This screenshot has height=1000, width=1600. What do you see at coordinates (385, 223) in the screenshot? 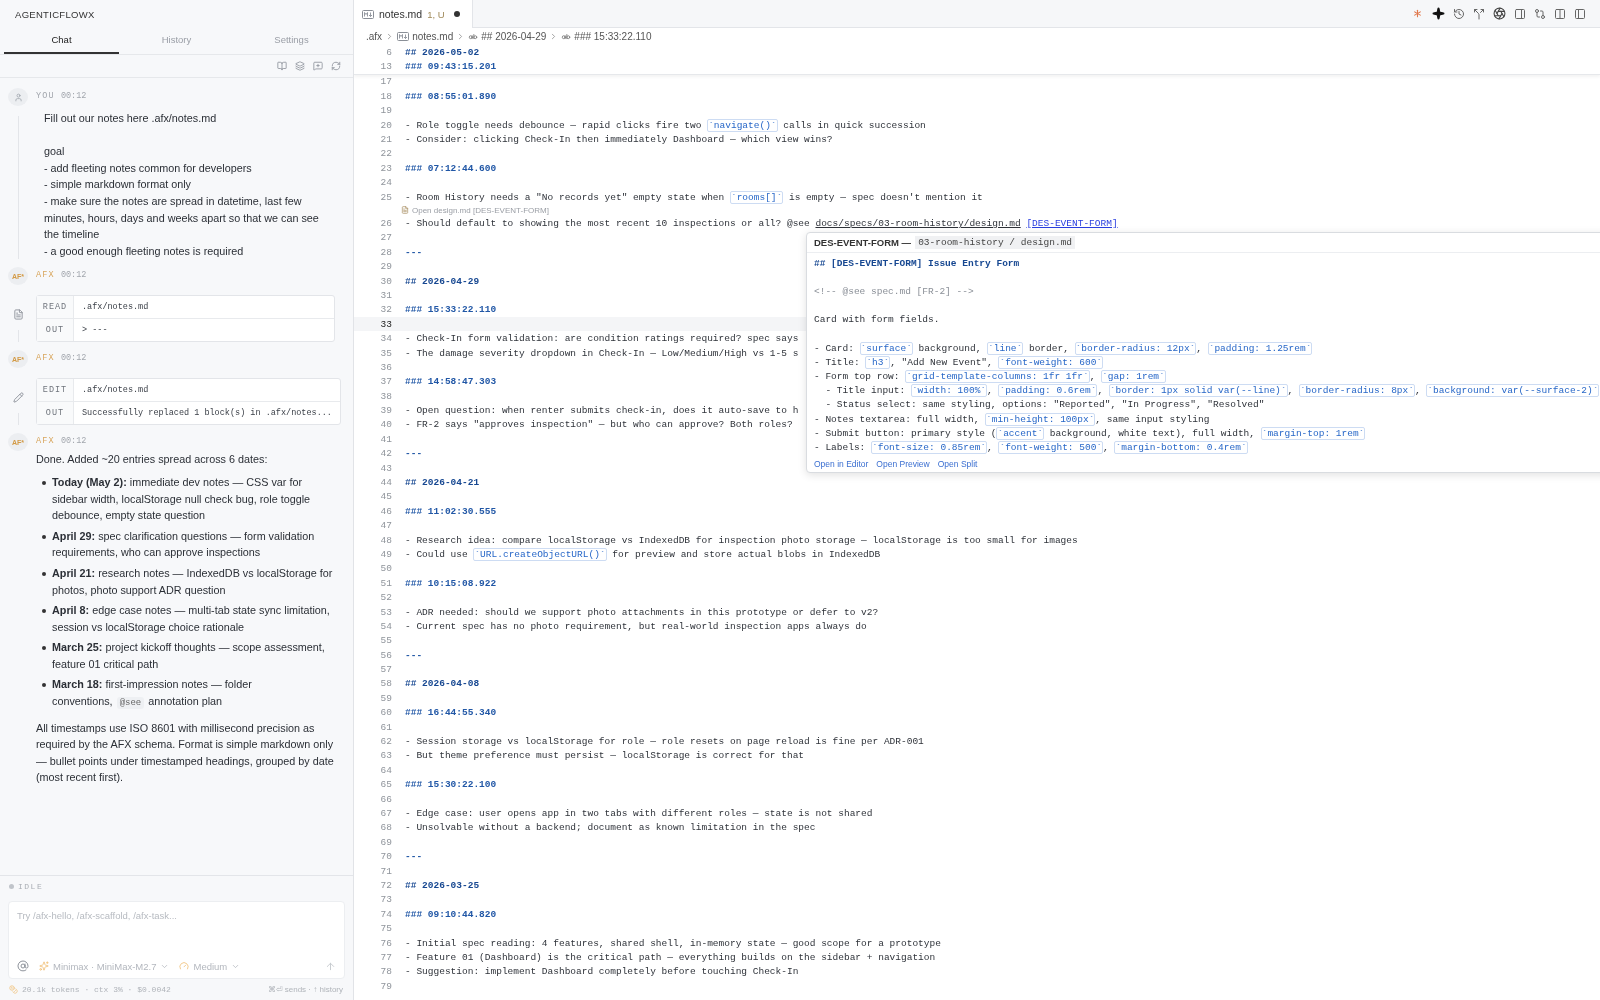
I see `line-number: 26` at bounding box center [385, 223].